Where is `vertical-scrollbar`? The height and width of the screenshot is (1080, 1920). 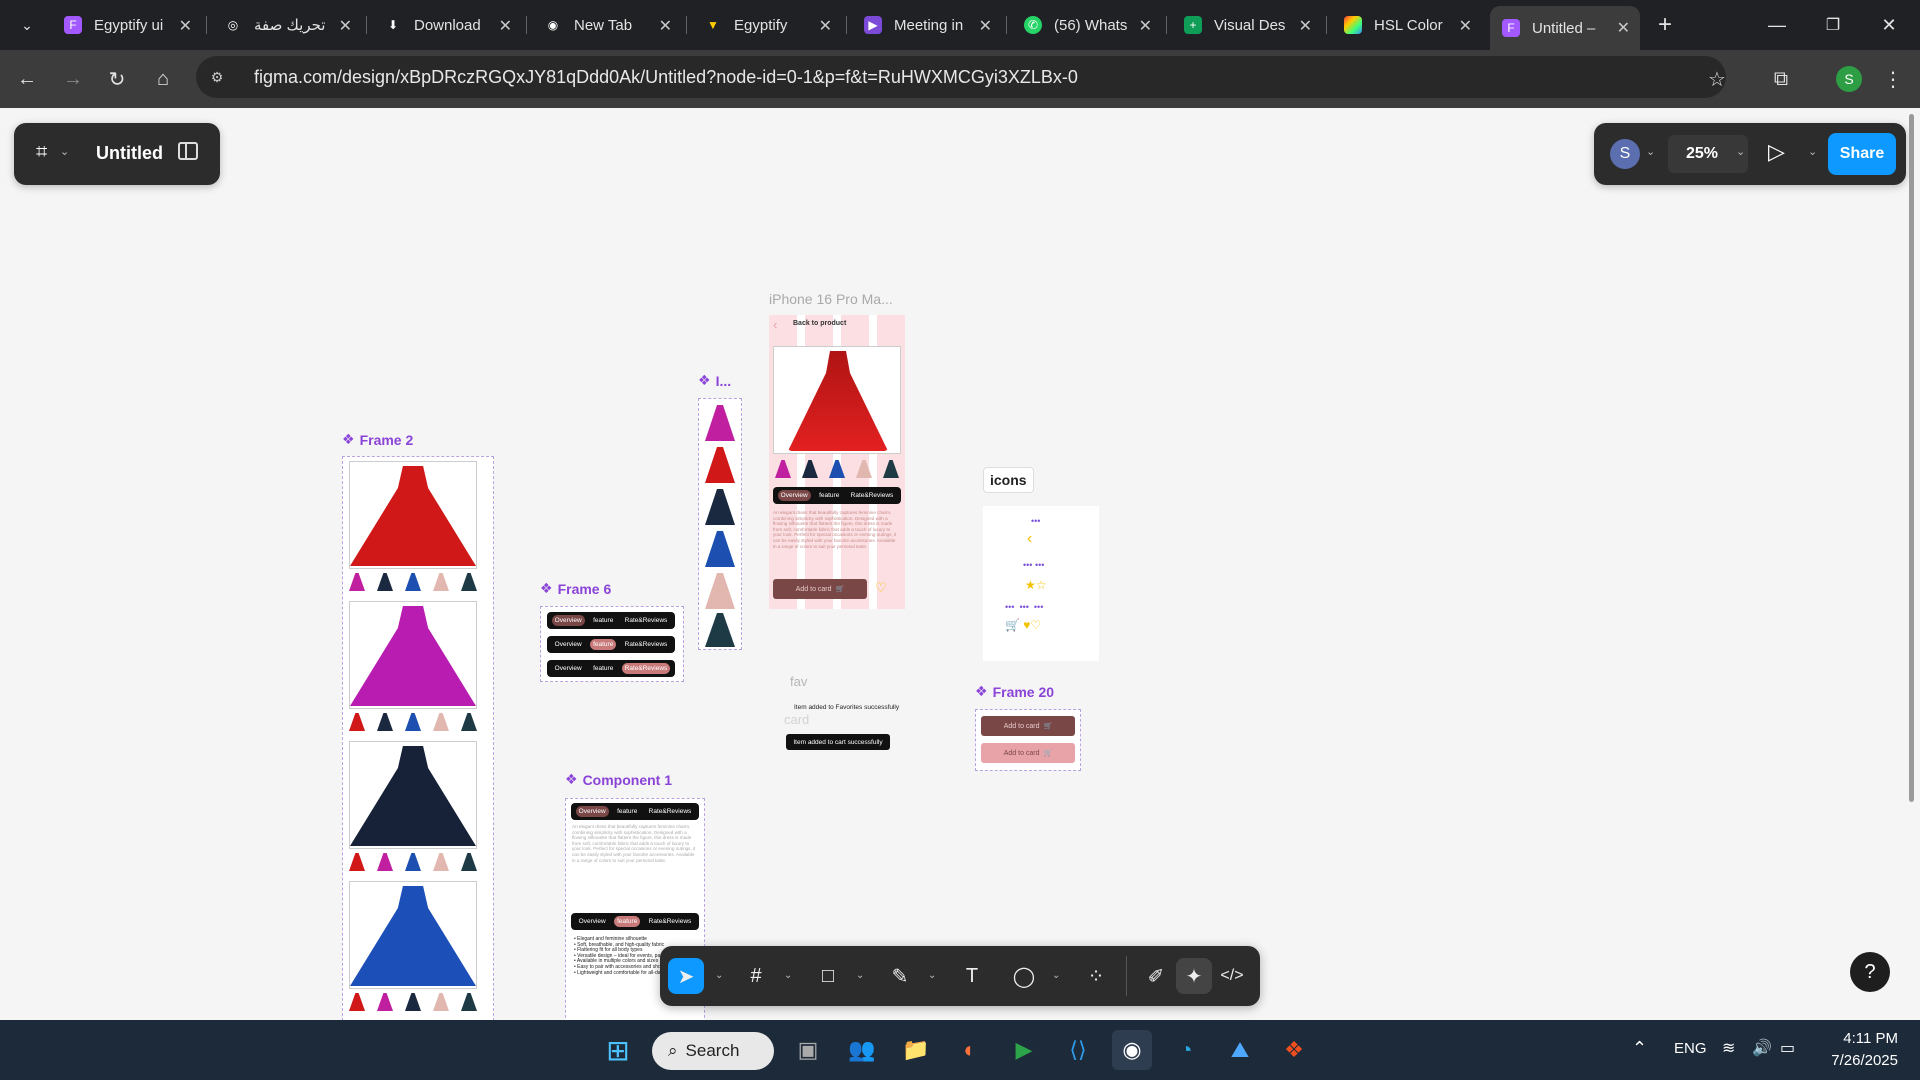 vertical-scrollbar is located at coordinates (1911, 458).